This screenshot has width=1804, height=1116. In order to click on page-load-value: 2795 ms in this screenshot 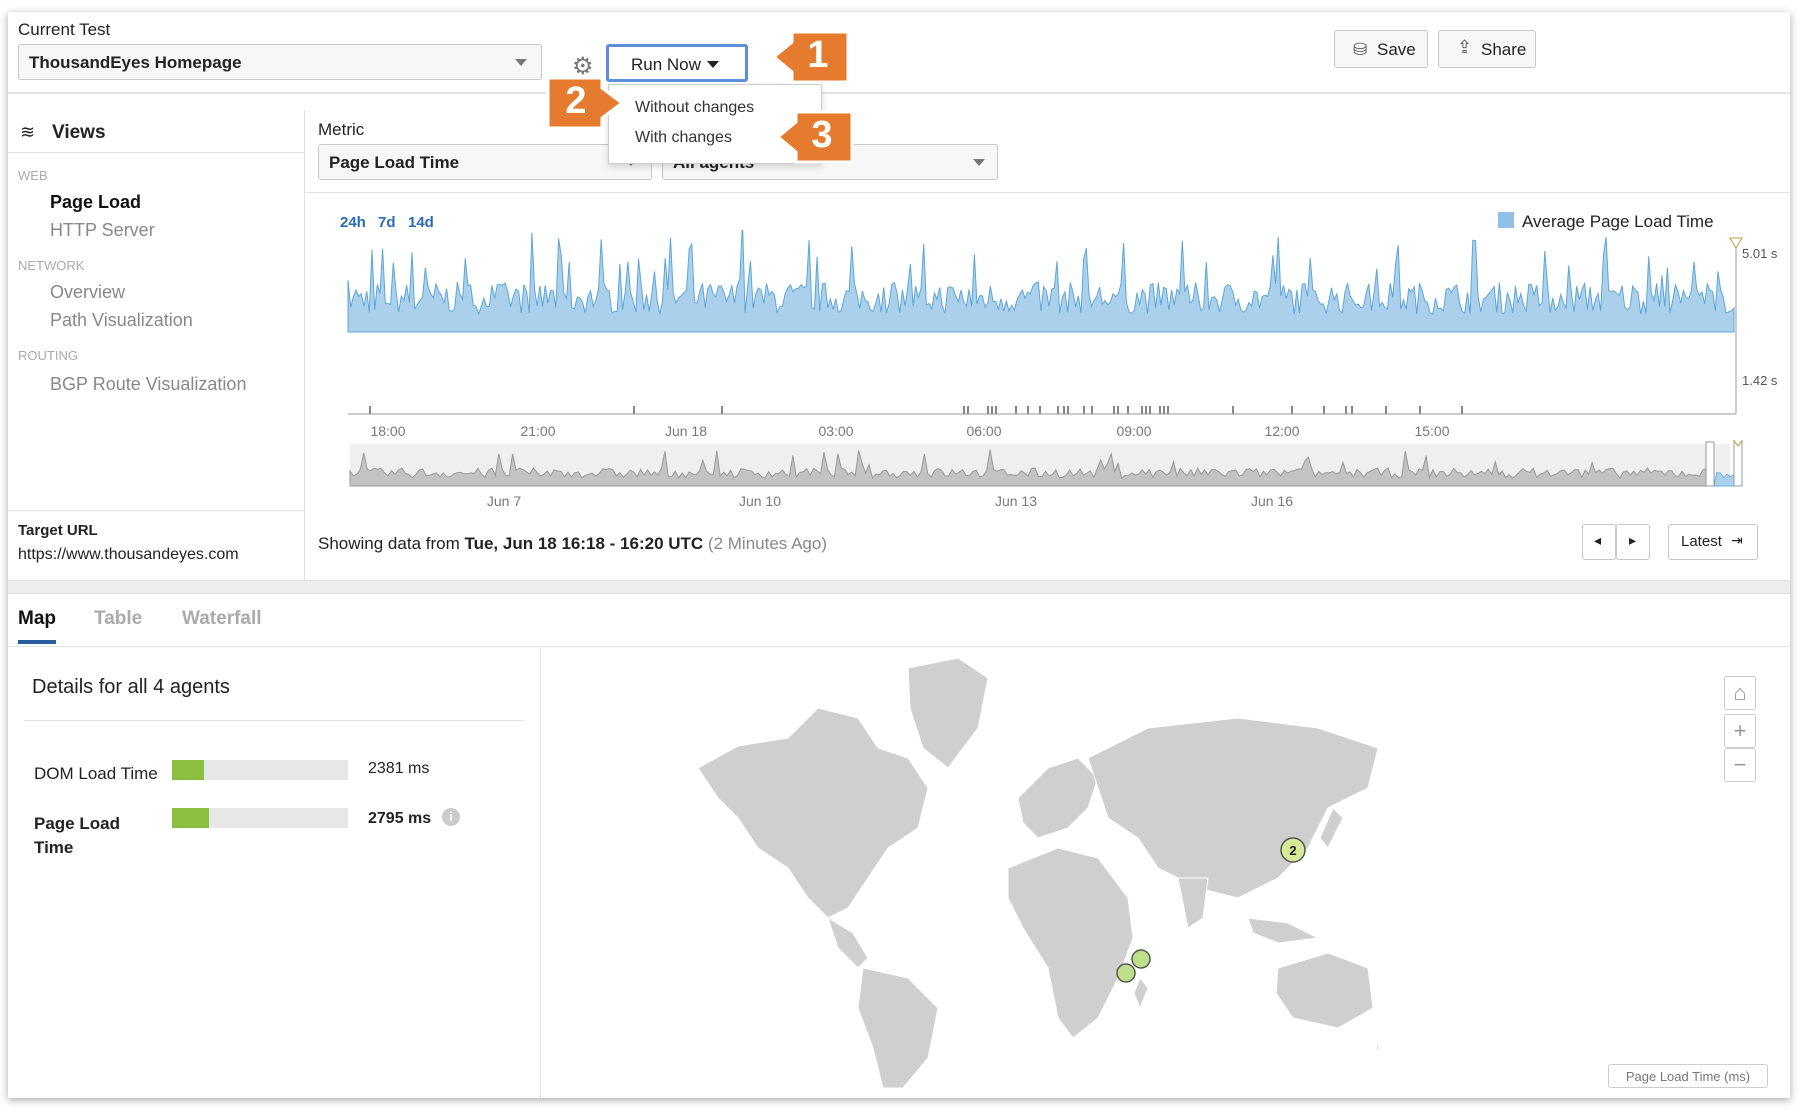, I will do `click(400, 818)`.